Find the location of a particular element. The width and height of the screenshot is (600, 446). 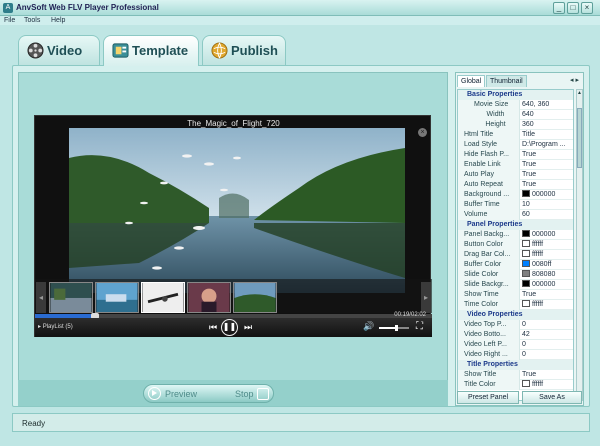

stop-icon is located at coordinates (263, 394).